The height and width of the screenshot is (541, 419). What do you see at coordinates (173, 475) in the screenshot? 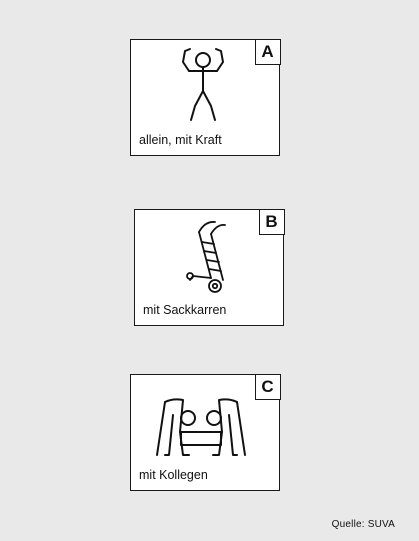
I see `panel-caption-c: mit Kollegen` at bounding box center [173, 475].